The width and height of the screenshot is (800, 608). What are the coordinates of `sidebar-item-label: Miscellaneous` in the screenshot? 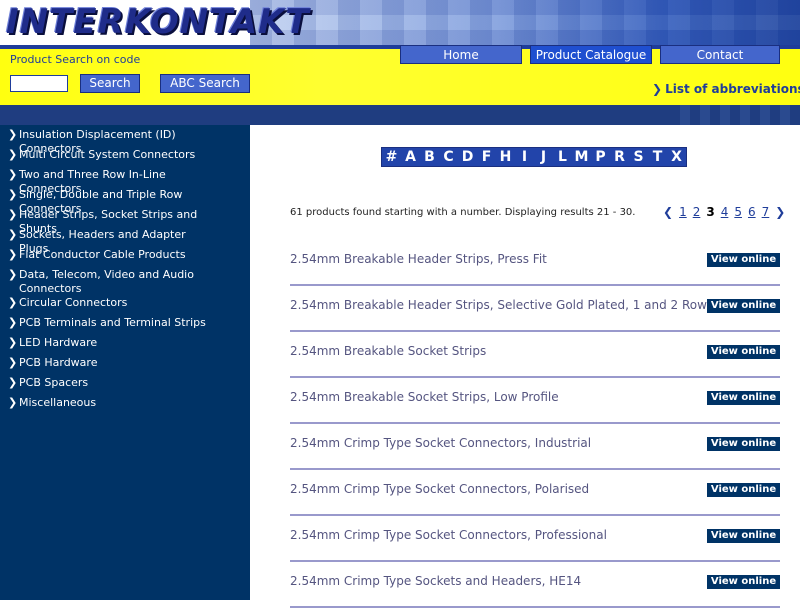 It's located at (58, 402).